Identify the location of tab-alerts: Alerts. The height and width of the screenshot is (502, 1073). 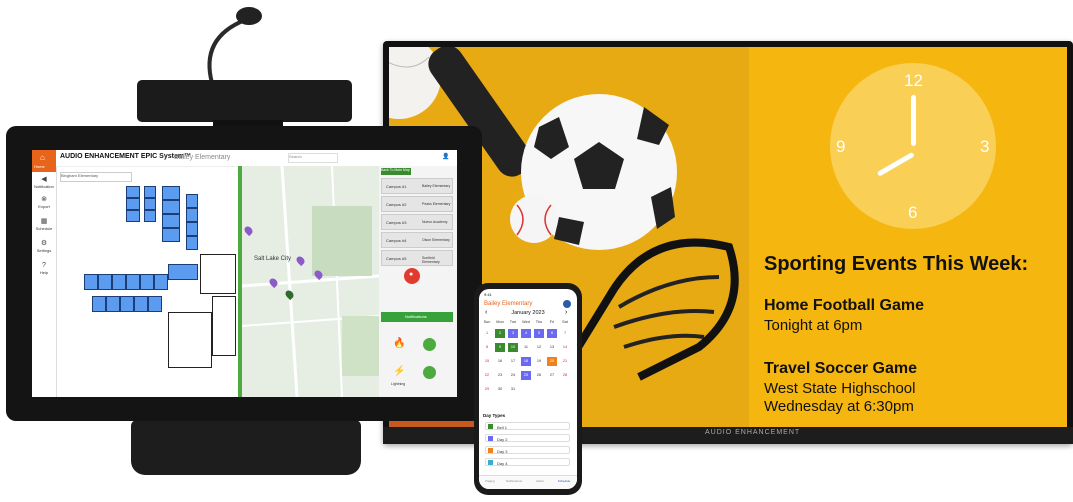
(540, 481).